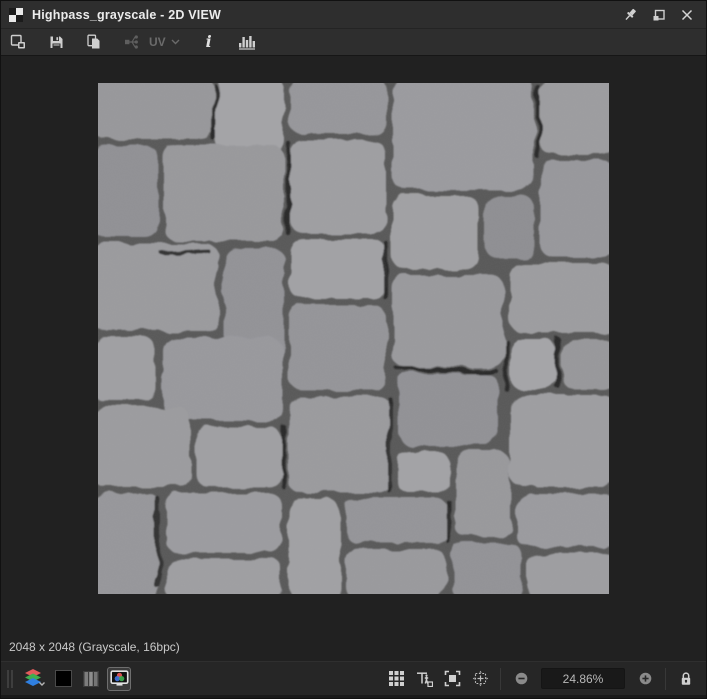 This screenshot has height=699, width=707. I want to click on display-rgb-button, so click(119, 678).